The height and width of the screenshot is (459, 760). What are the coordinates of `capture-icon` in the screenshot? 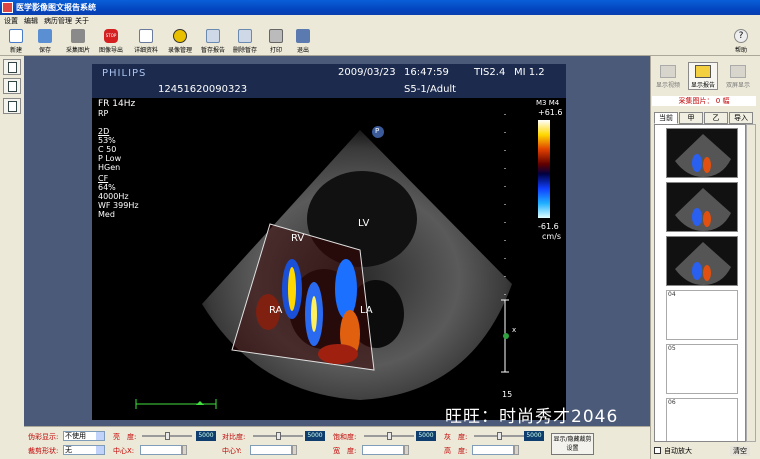 It's located at (78, 36).